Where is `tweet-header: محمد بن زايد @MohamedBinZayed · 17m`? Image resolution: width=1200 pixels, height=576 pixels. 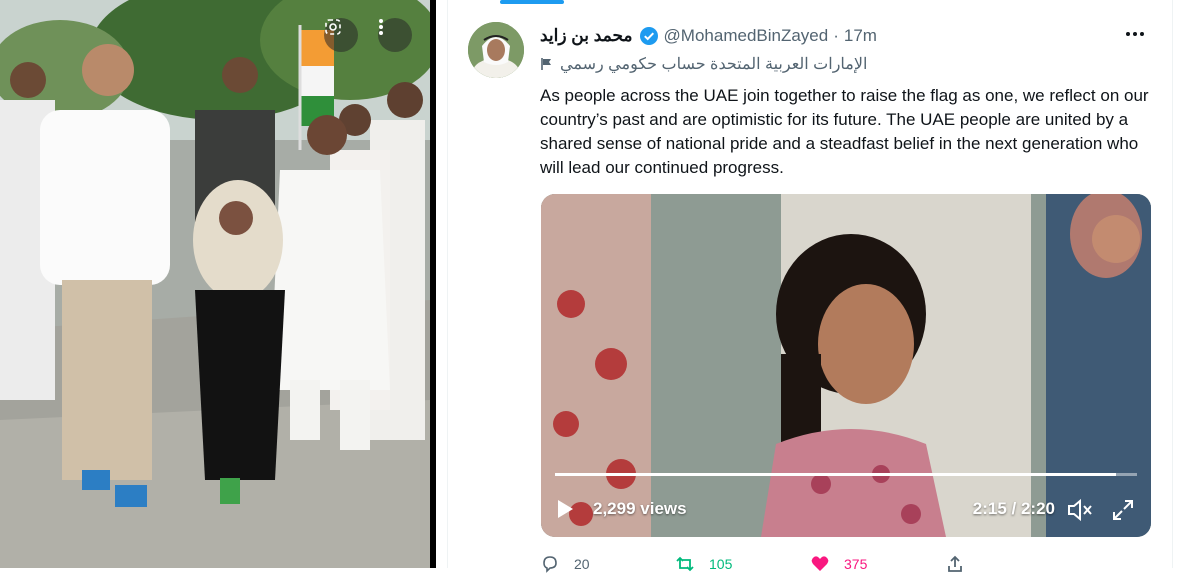 tweet-header: محمد بن زايد @MohamedBinZayed · 17m is located at coordinates (708, 36).